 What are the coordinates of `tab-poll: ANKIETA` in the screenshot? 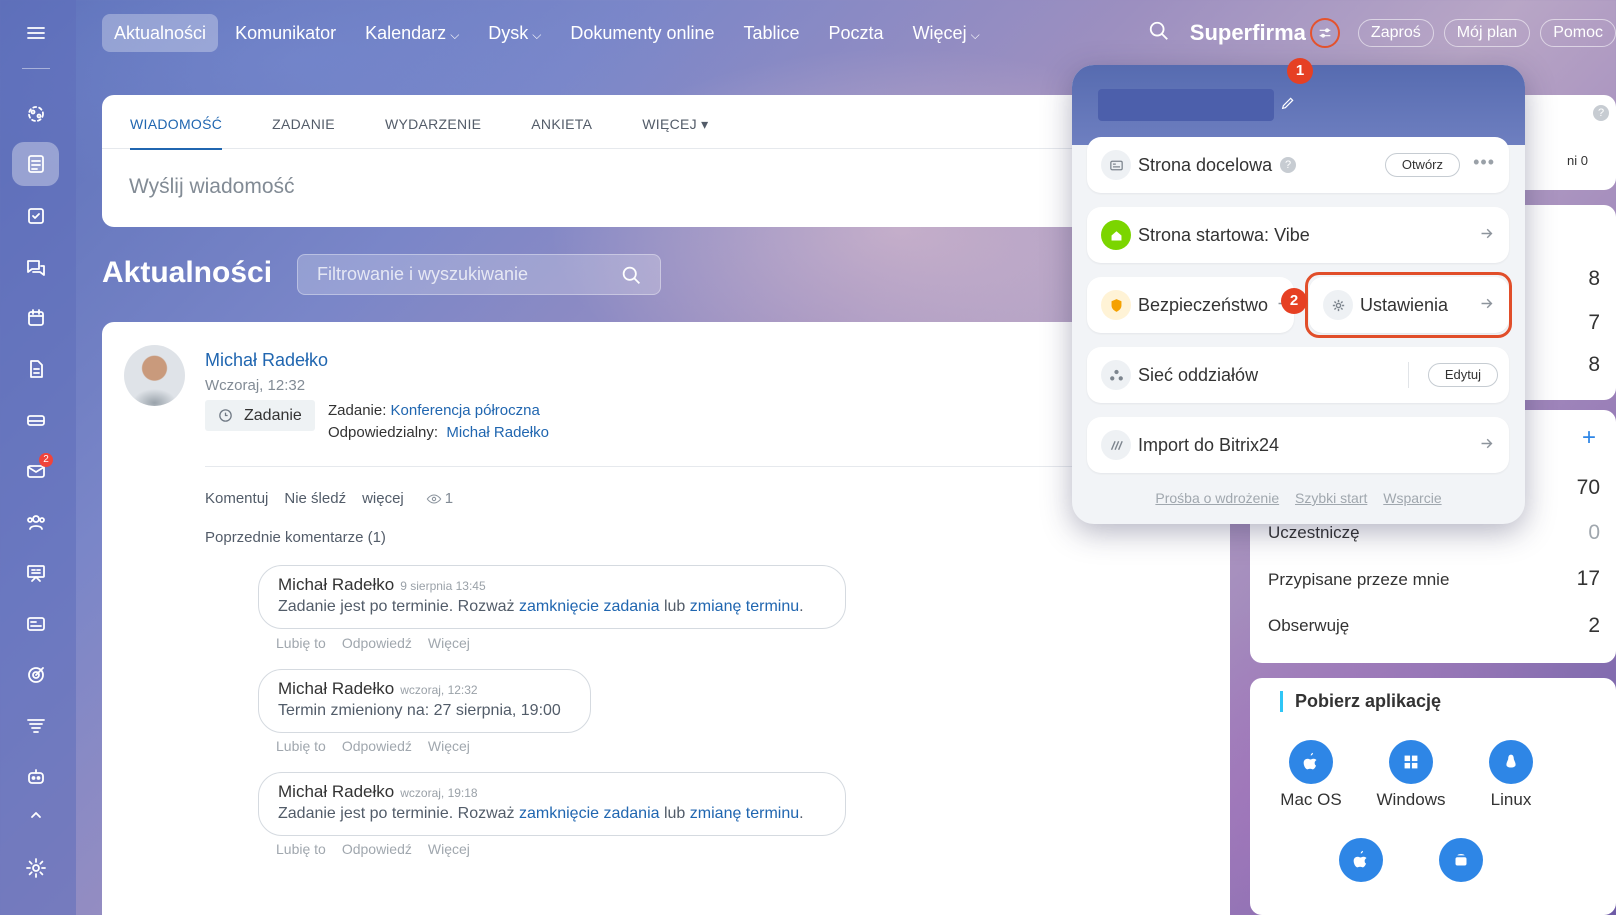 It's located at (561, 122).